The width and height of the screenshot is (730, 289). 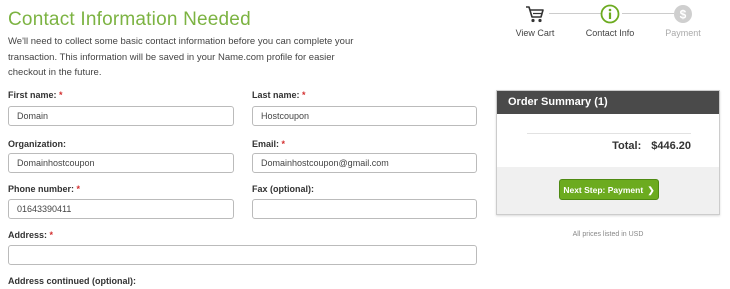 I want to click on page-title: Contact Information Needed, so click(x=129, y=19).